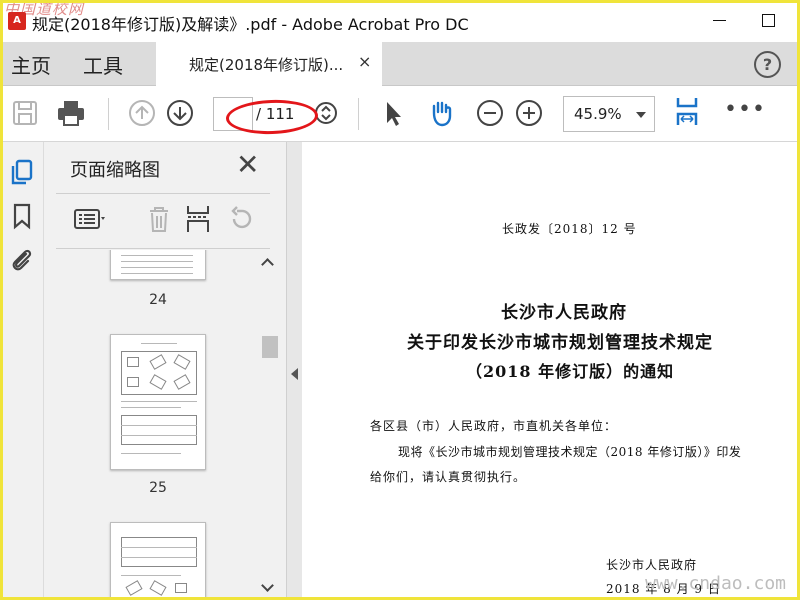 The height and width of the screenshot is (600, 800). What do you see at coordinates (247, 165) in the screenshot?
I see `close-panel-icon: ✕` at bounding box center [247, 165].